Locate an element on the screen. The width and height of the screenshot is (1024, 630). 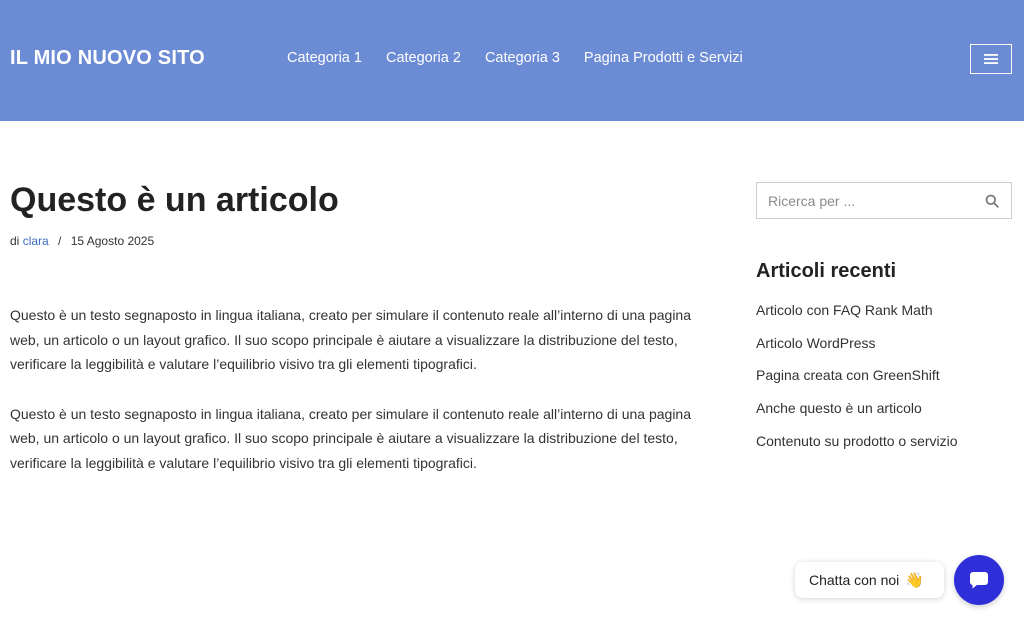
site-title: IL MIO NUOVO SITO is located at coordinates (107, 58).